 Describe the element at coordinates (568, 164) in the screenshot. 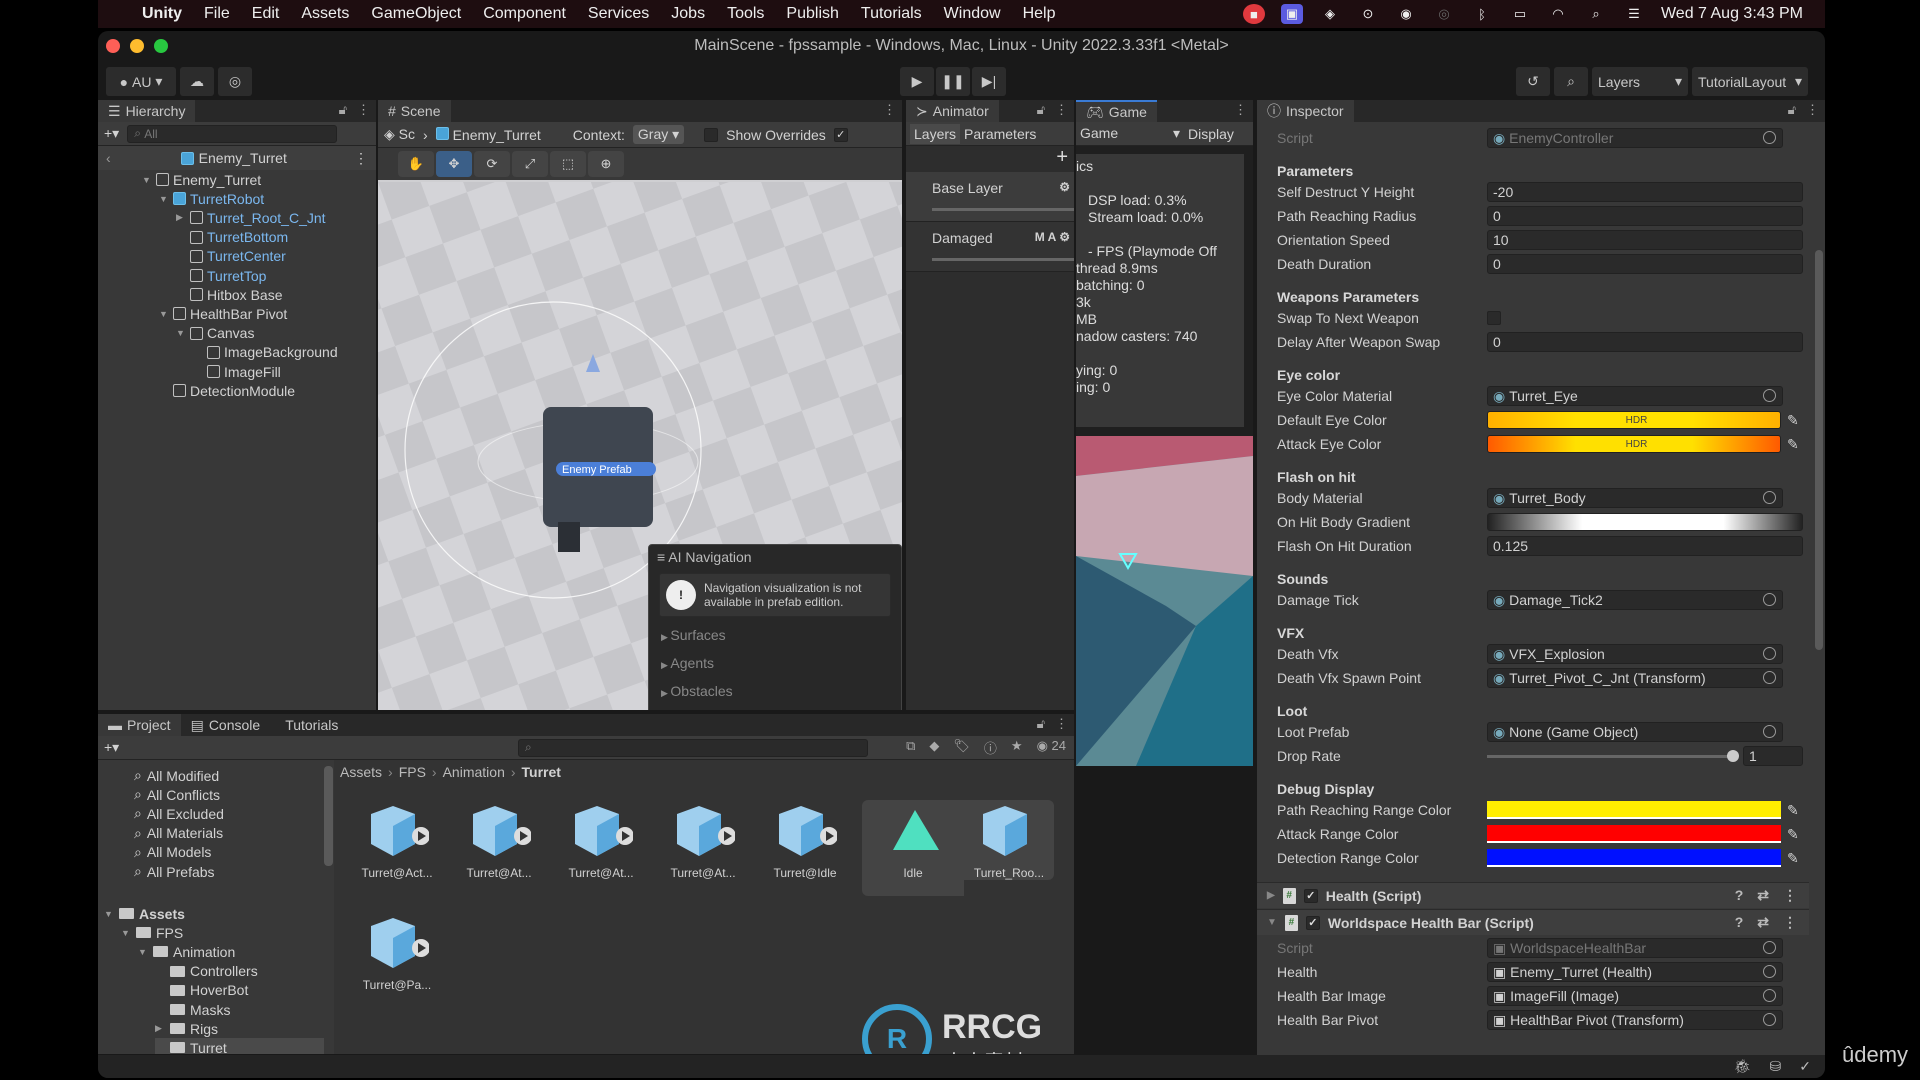

I see `rect-tool-icon: ⬚` at that location.